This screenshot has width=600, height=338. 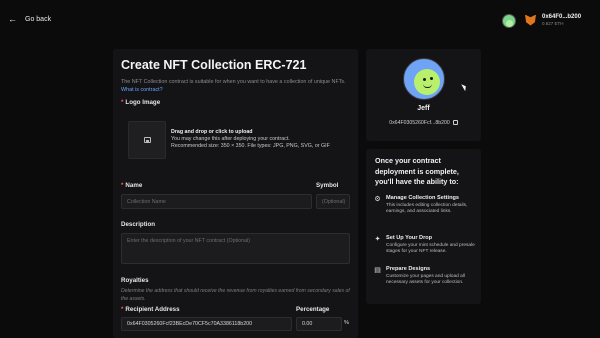 I want to click on design-icon: ▤, so click(x=377, y=270).